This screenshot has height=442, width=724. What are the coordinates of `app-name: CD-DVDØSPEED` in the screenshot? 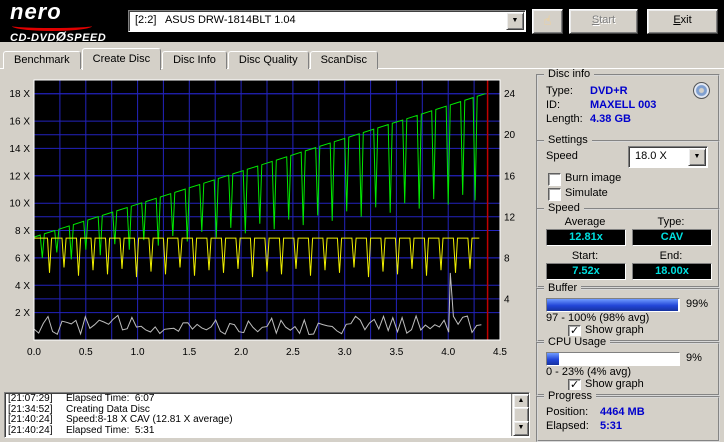 It's located at (58, 36).